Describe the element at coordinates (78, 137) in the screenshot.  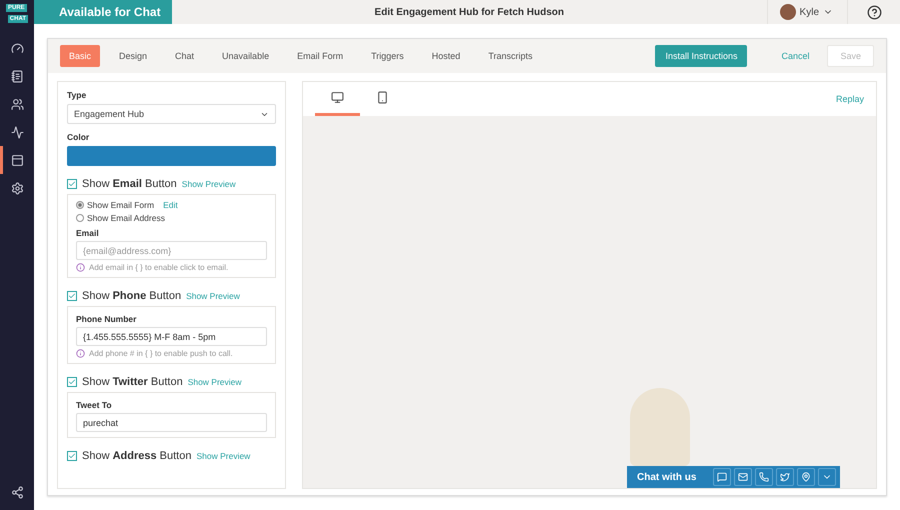
I see `field-label: Color` at that location.